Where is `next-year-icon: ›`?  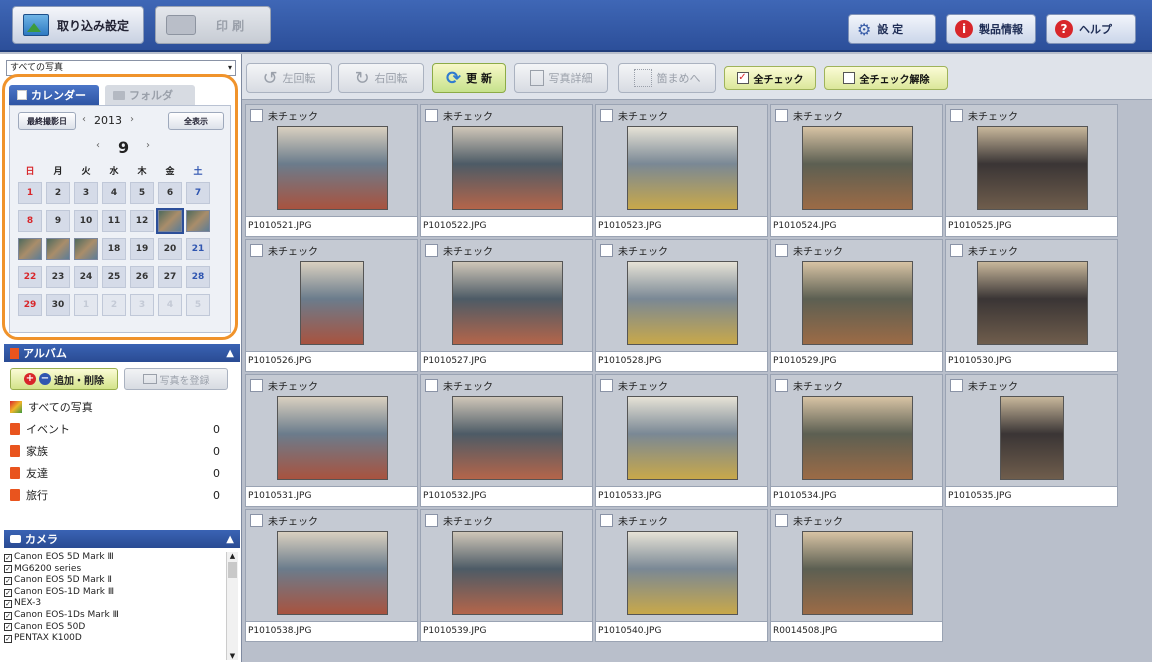
next-year-icon: › is located at coordinates (132, 119).